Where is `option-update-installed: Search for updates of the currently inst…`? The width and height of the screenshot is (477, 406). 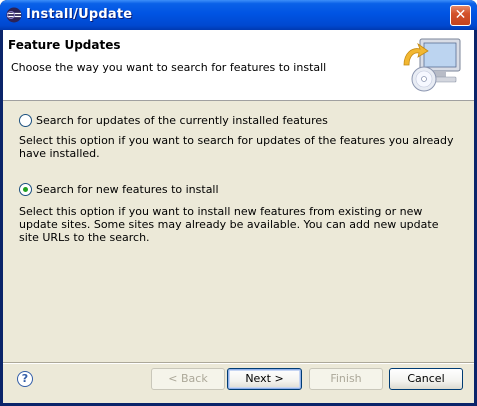 option-update-installed: Search for updates of the currently inst… is located at coordinates (173, 120).